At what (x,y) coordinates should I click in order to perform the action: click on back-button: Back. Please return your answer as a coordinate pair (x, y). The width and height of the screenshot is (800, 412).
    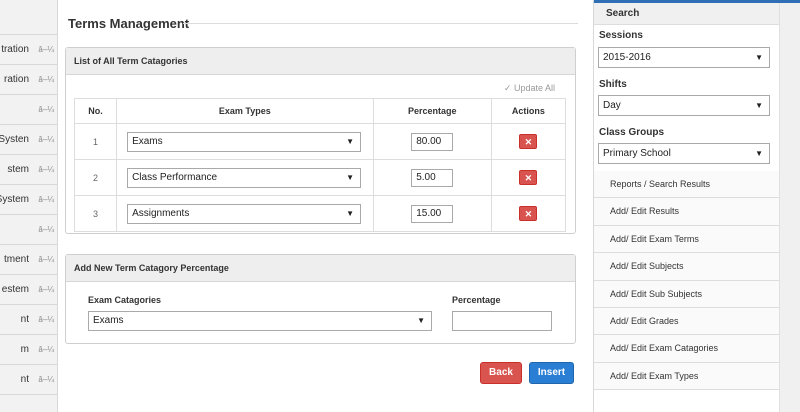
    Looking at the image, I should click on (501, 373).